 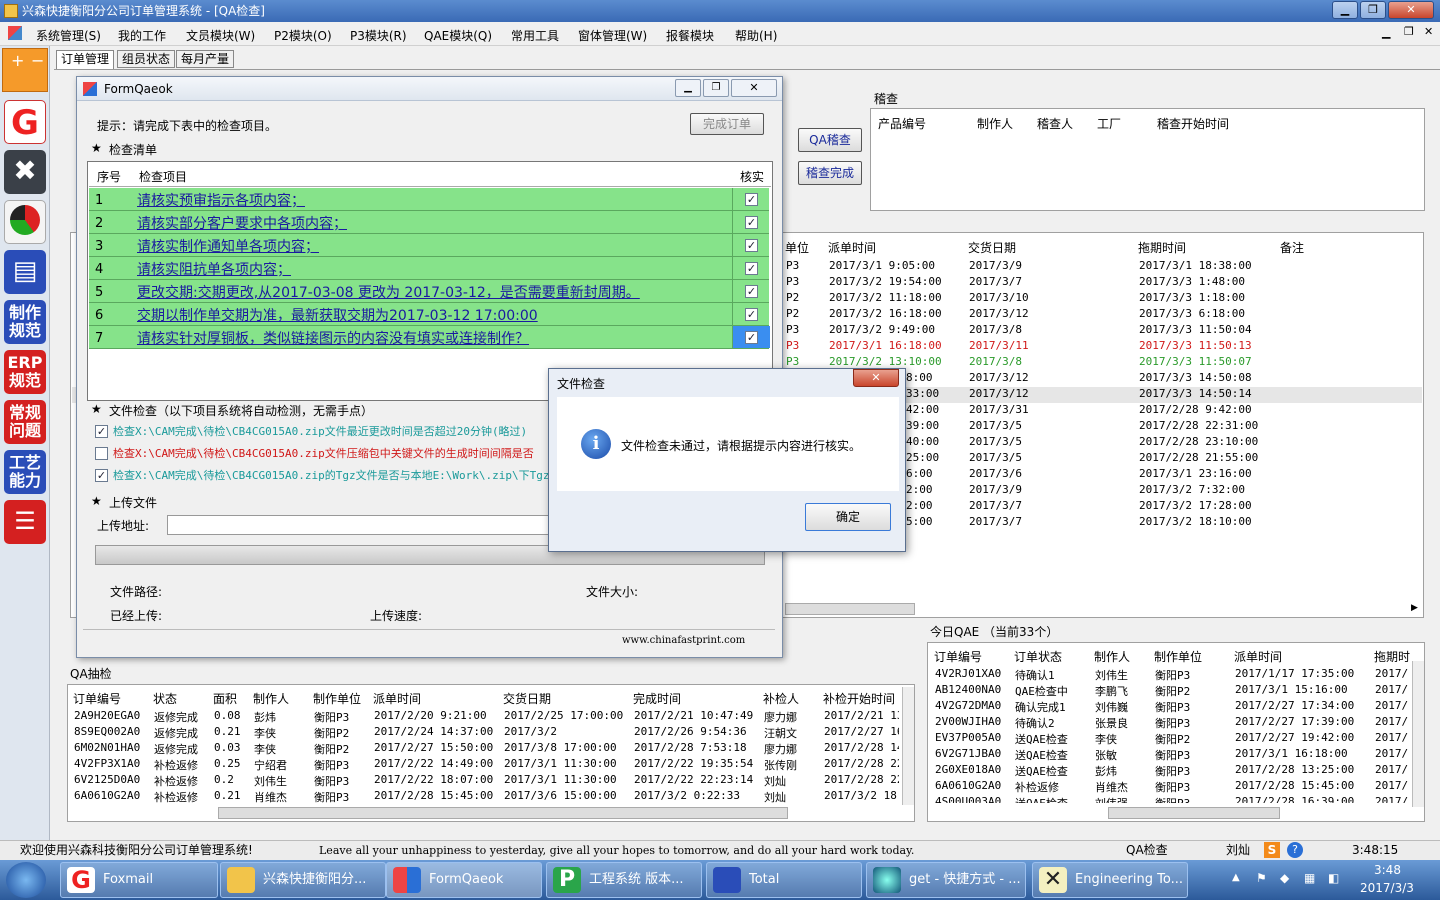 I want to click on inspect-col-product: 产品编号, so click(x=902, y=123).